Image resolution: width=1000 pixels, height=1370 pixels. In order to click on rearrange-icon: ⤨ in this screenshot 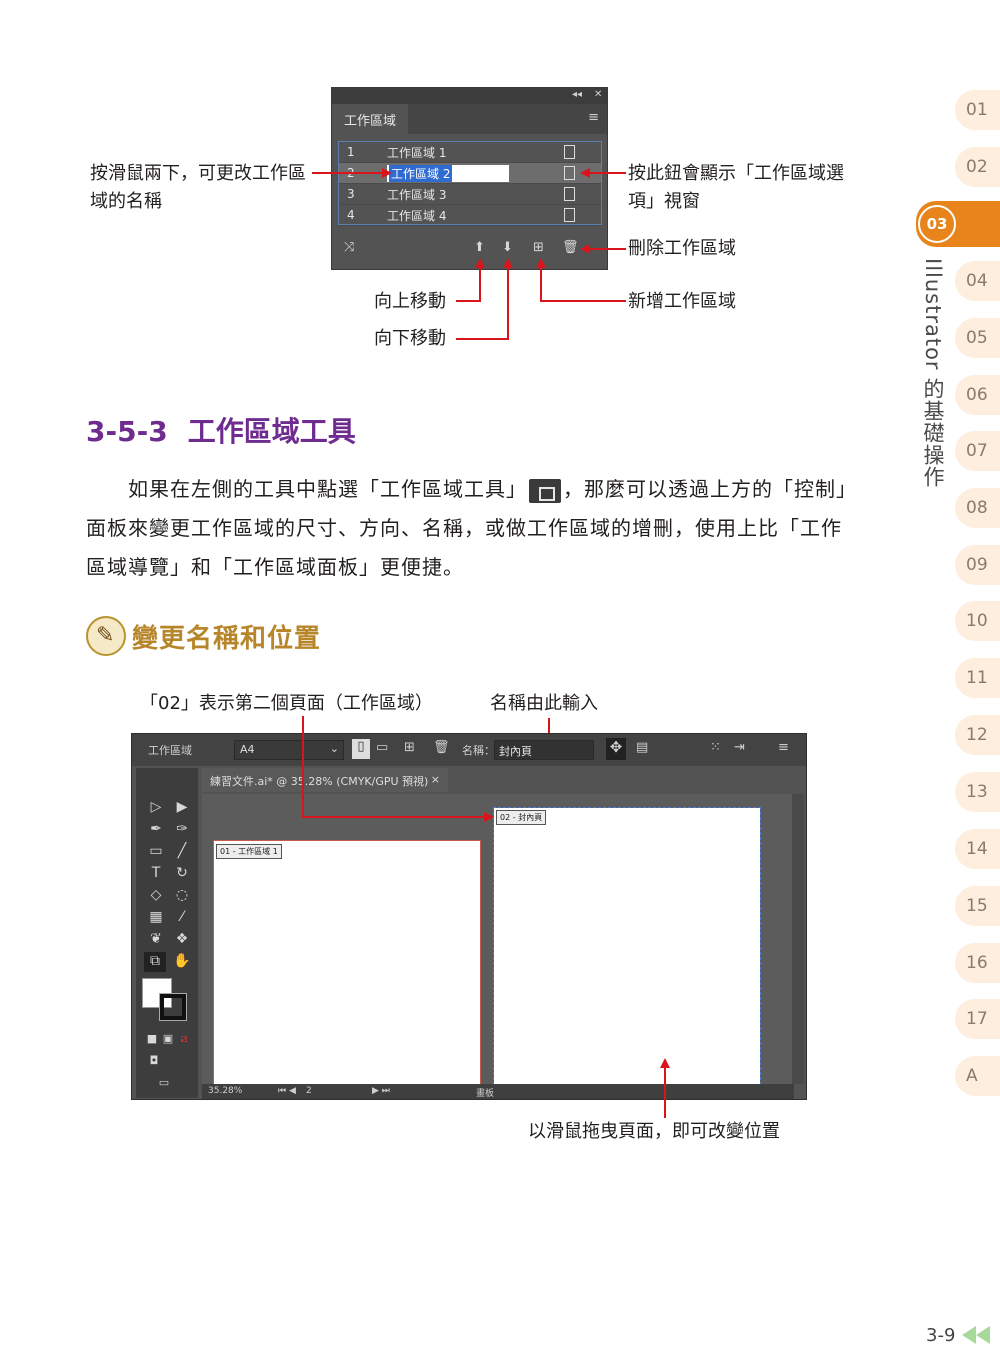, I will do `click(349, 247)`.